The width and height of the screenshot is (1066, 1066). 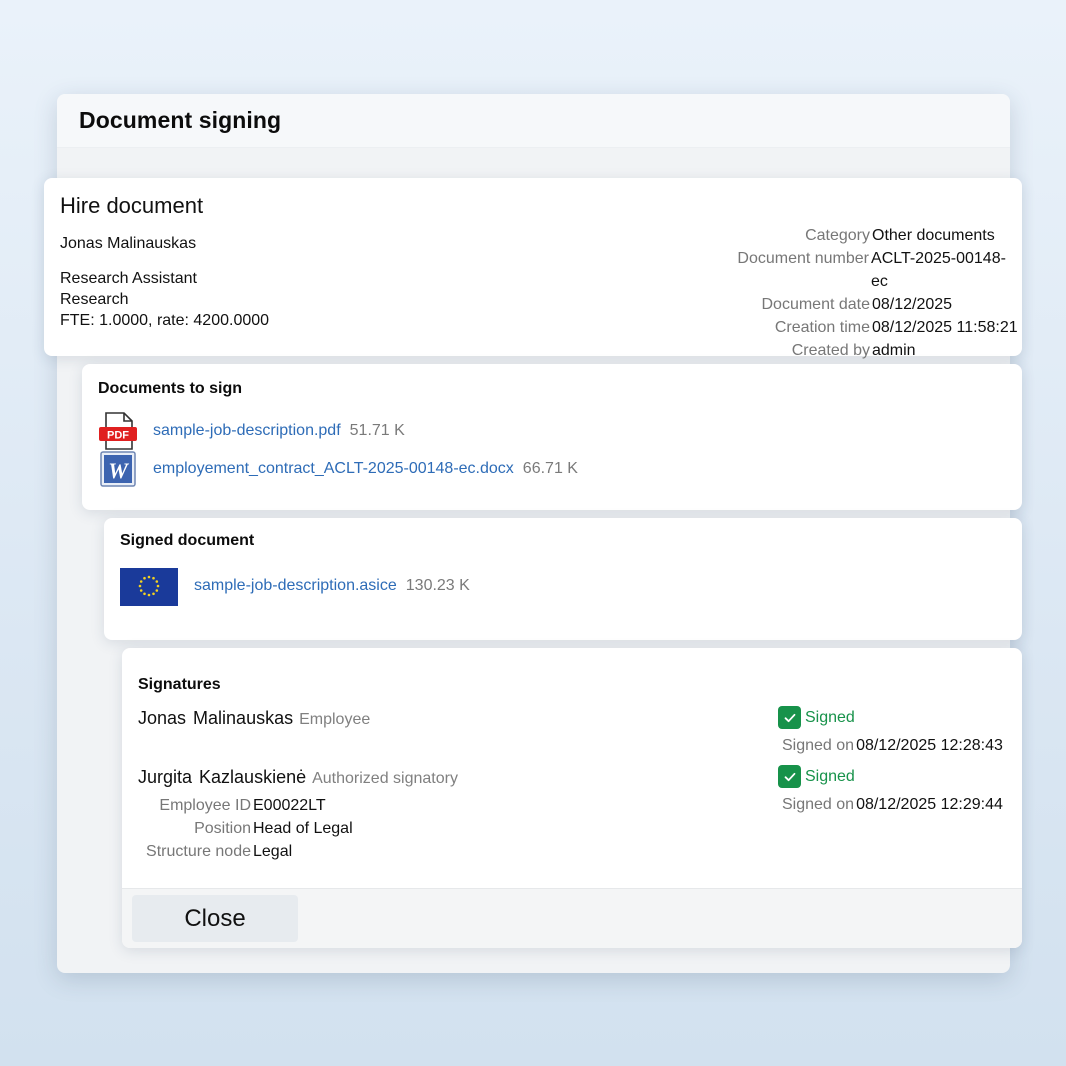 I want to click on detail-key: Position, so click(x=222, y=828).